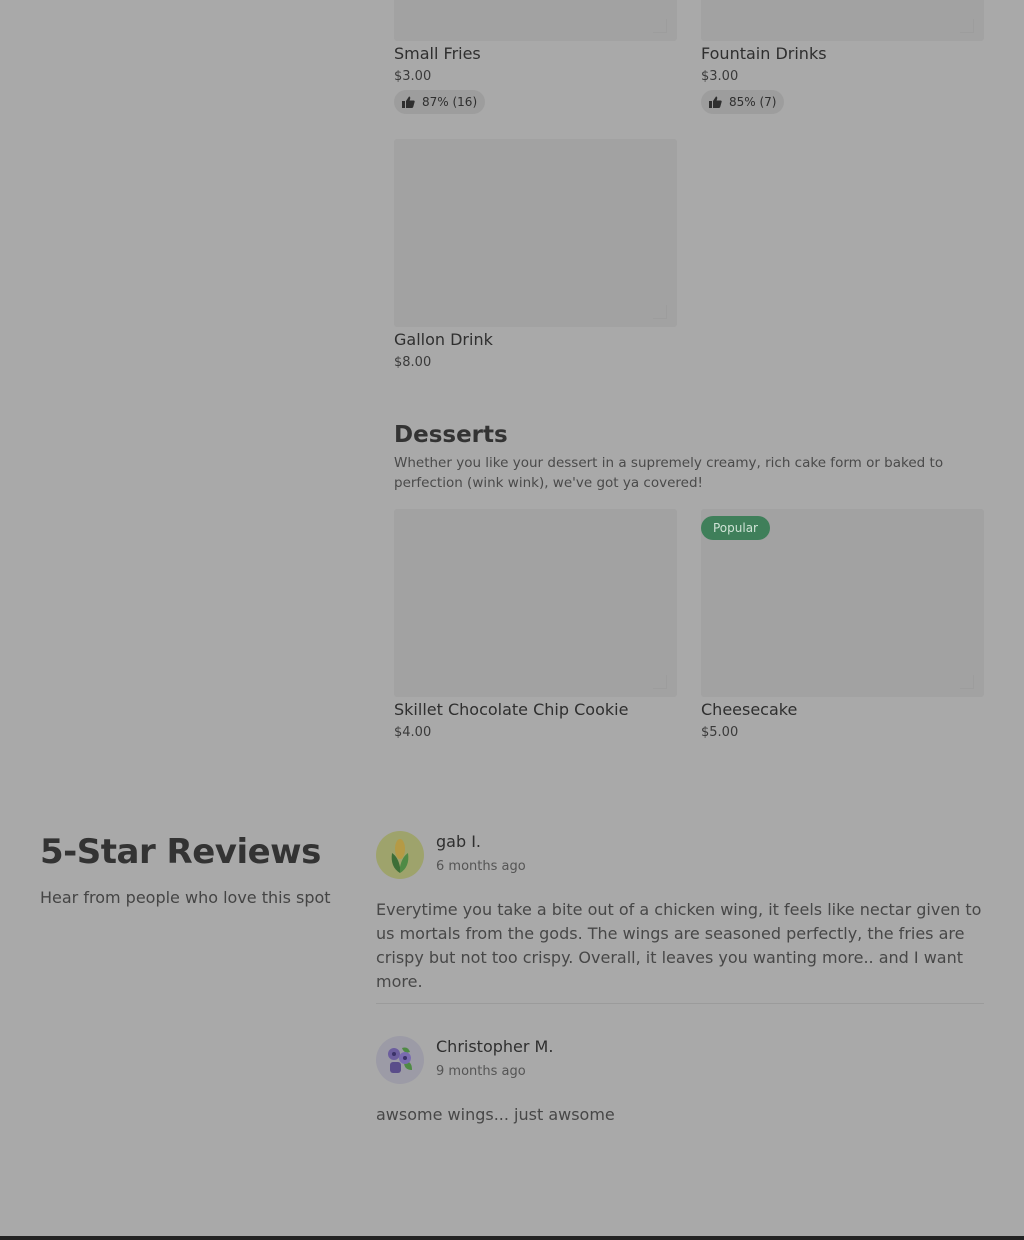 This screenshot has width=1024, height=1240. Describe the element at coordinates (481, 866) in the screenshot. I see `review-time: 6 months ago` at that location.